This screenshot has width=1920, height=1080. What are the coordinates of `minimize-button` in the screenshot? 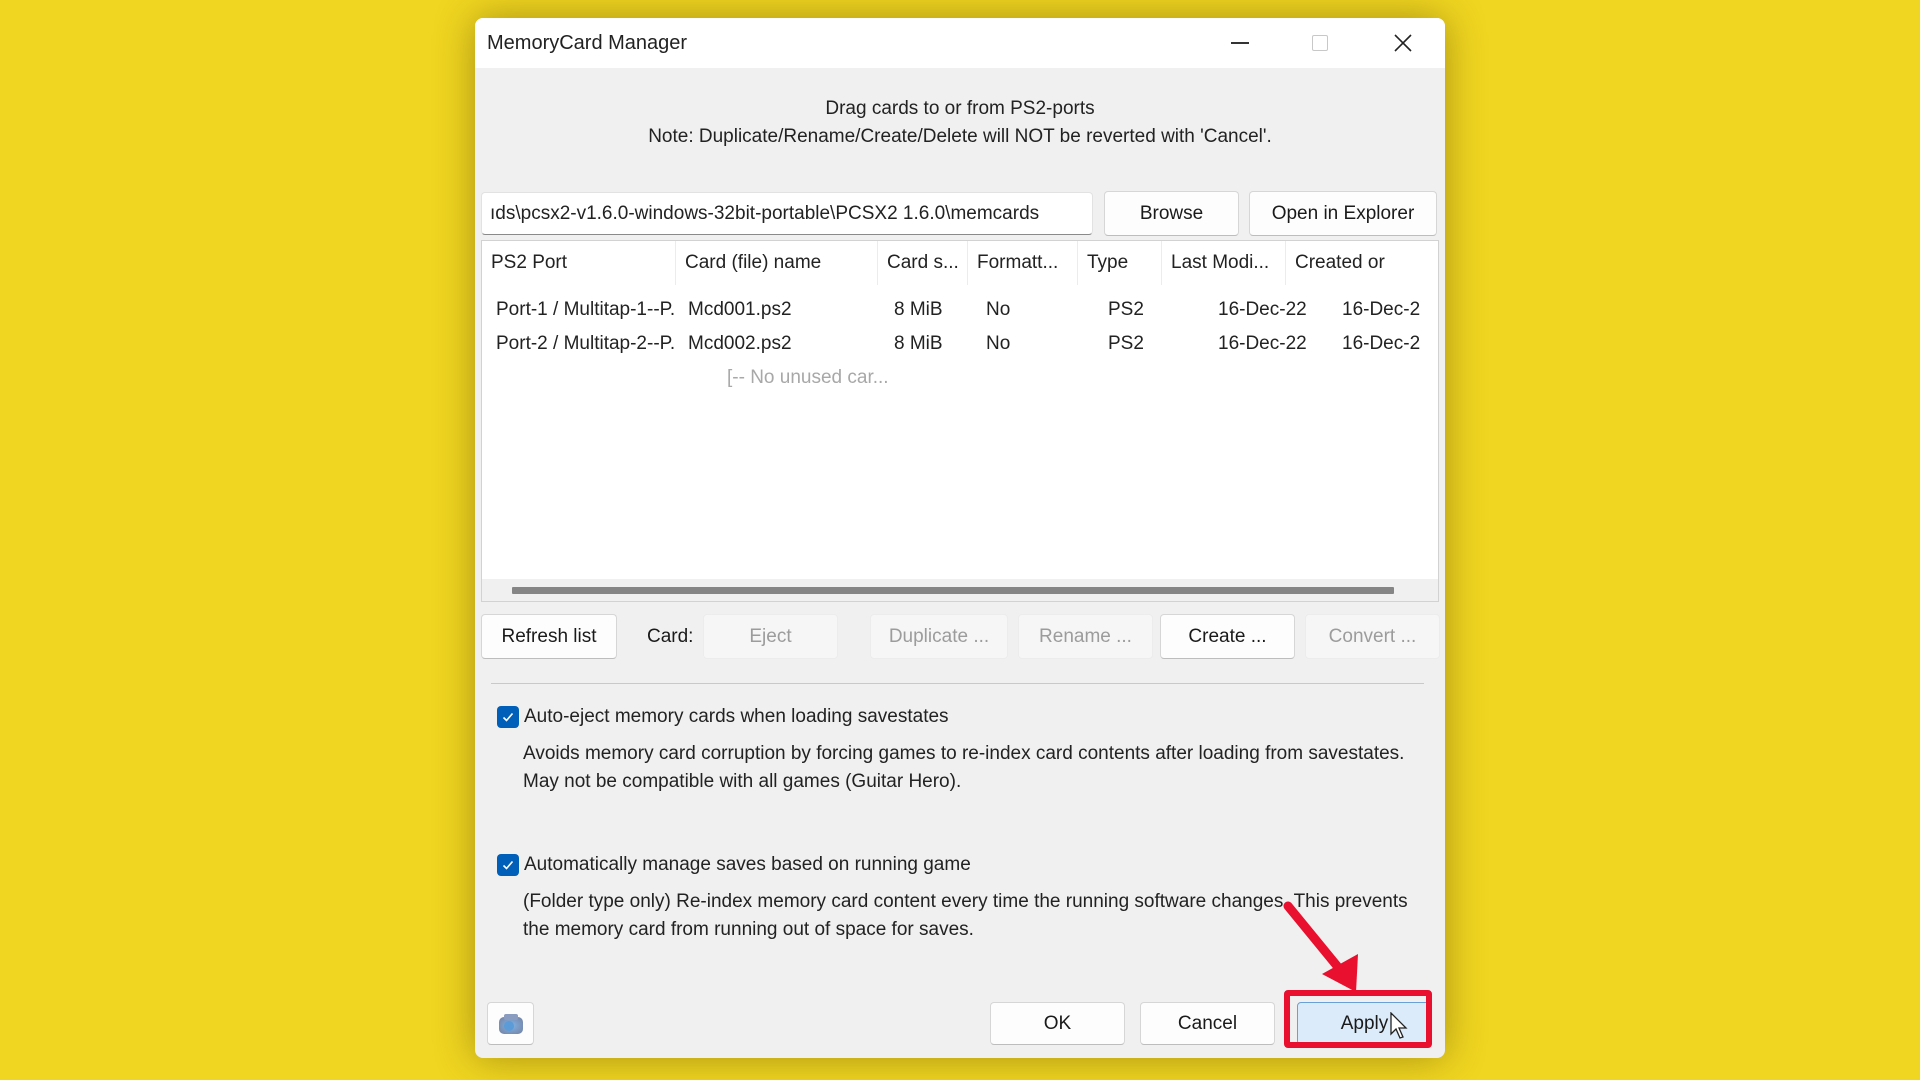 It's located at (1240, 43).